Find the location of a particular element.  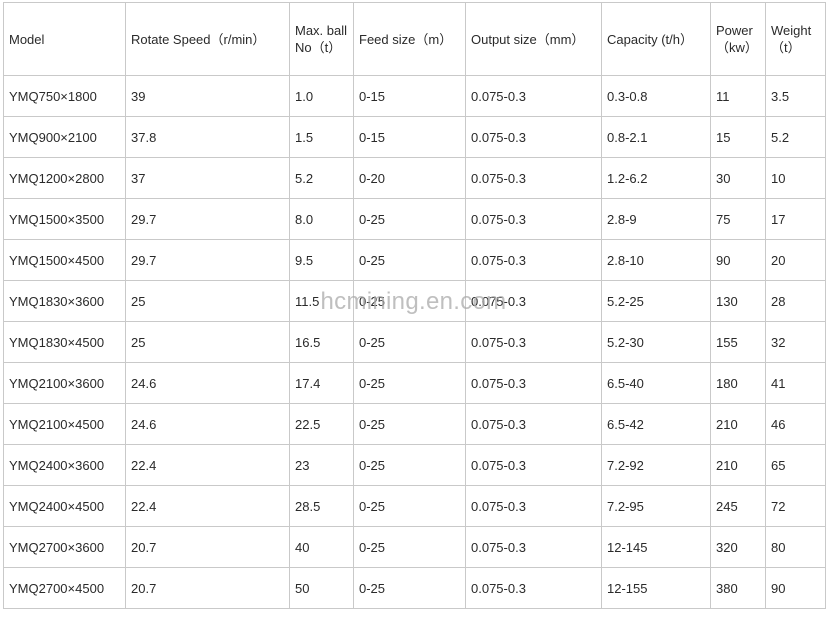

cell-model: YMQ2700×3600 is located at coordinates (64, 547).